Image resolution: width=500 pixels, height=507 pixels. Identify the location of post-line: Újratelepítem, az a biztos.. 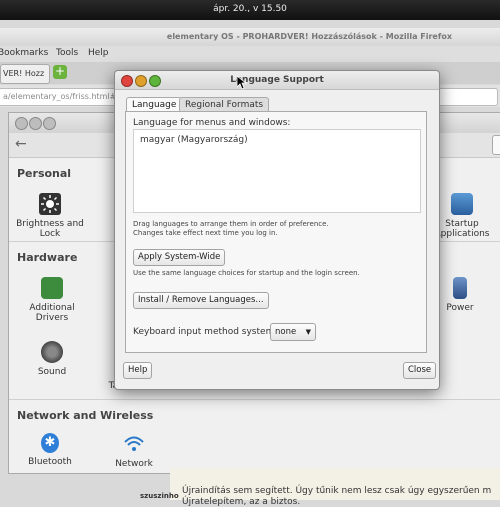
(241, 502).